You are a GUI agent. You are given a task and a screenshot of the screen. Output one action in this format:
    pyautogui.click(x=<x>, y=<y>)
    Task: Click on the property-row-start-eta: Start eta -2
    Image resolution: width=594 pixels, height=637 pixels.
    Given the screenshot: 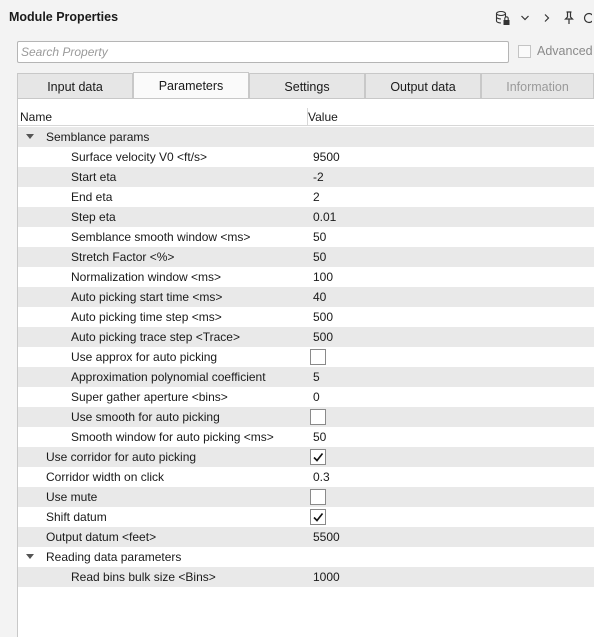 What is the action you would take?
    pyautogui.click(x=306, y=177)
    